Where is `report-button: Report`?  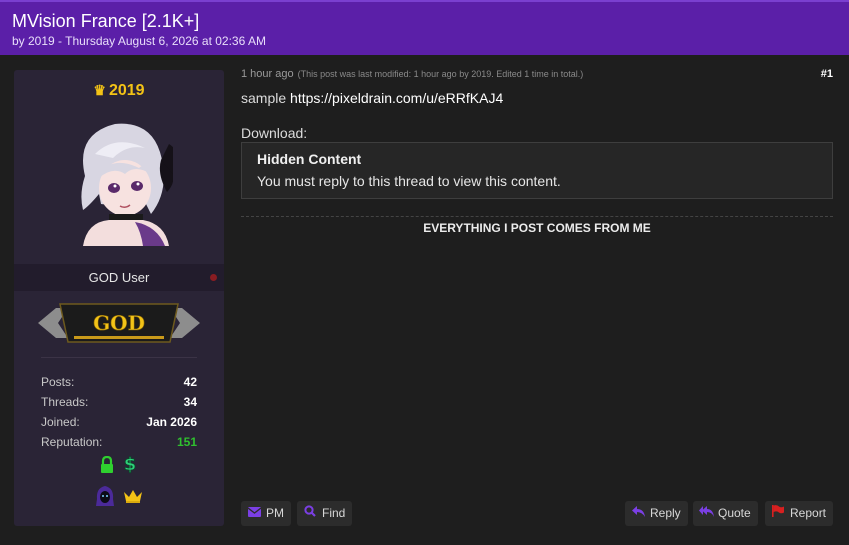 report-button: Report is located at coordinates (799, 513).